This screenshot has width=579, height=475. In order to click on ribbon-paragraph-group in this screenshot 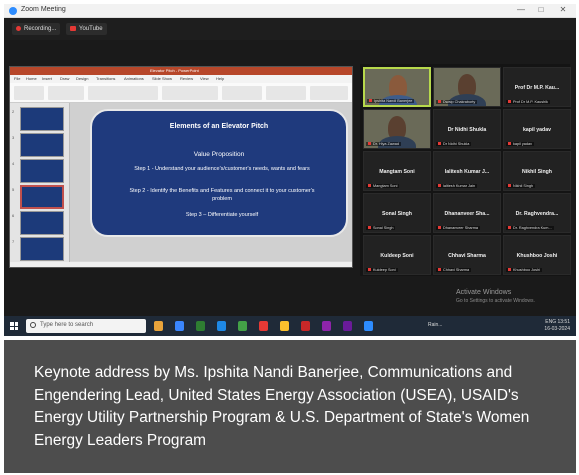, I will do `click(190, 93)`.